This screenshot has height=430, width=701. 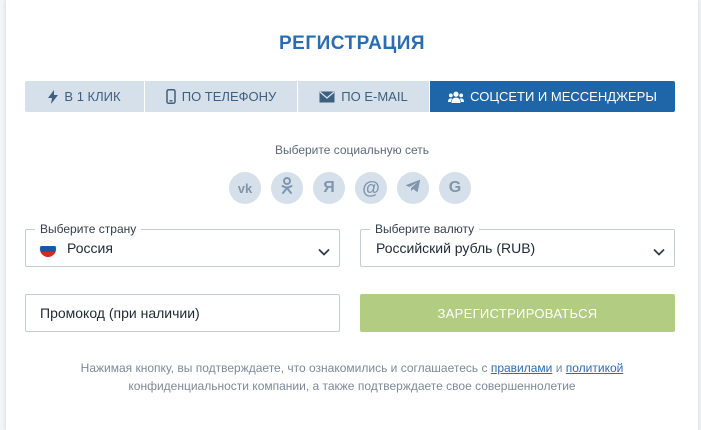 I want to click on tab-label: В 1 КЛИК, so click(x=92, y=96).